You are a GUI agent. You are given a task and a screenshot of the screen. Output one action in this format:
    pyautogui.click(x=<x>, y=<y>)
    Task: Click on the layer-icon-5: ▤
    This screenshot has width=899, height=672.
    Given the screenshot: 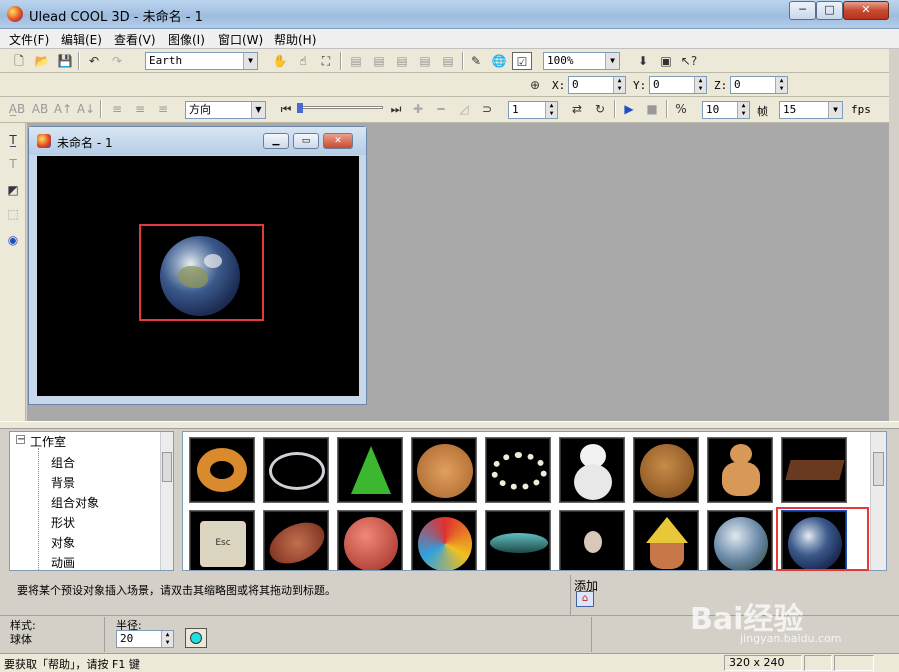 What is the action you would take?
    pyautogui.click(x=448, y=61)
    